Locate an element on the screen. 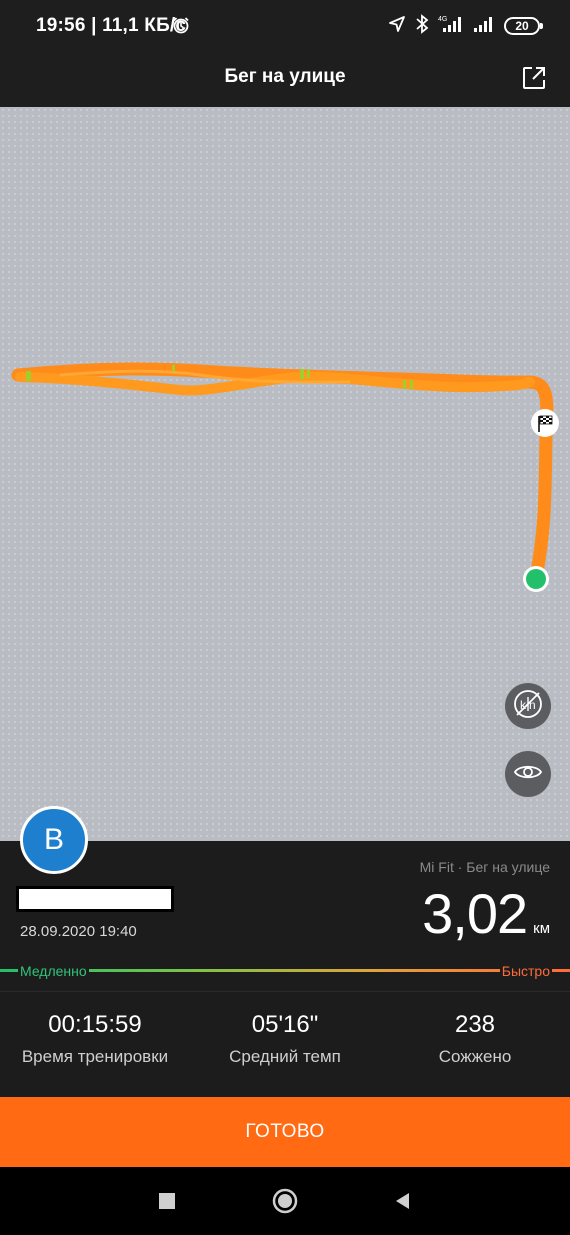  recents-icon is located at coordinates (167, 1201).